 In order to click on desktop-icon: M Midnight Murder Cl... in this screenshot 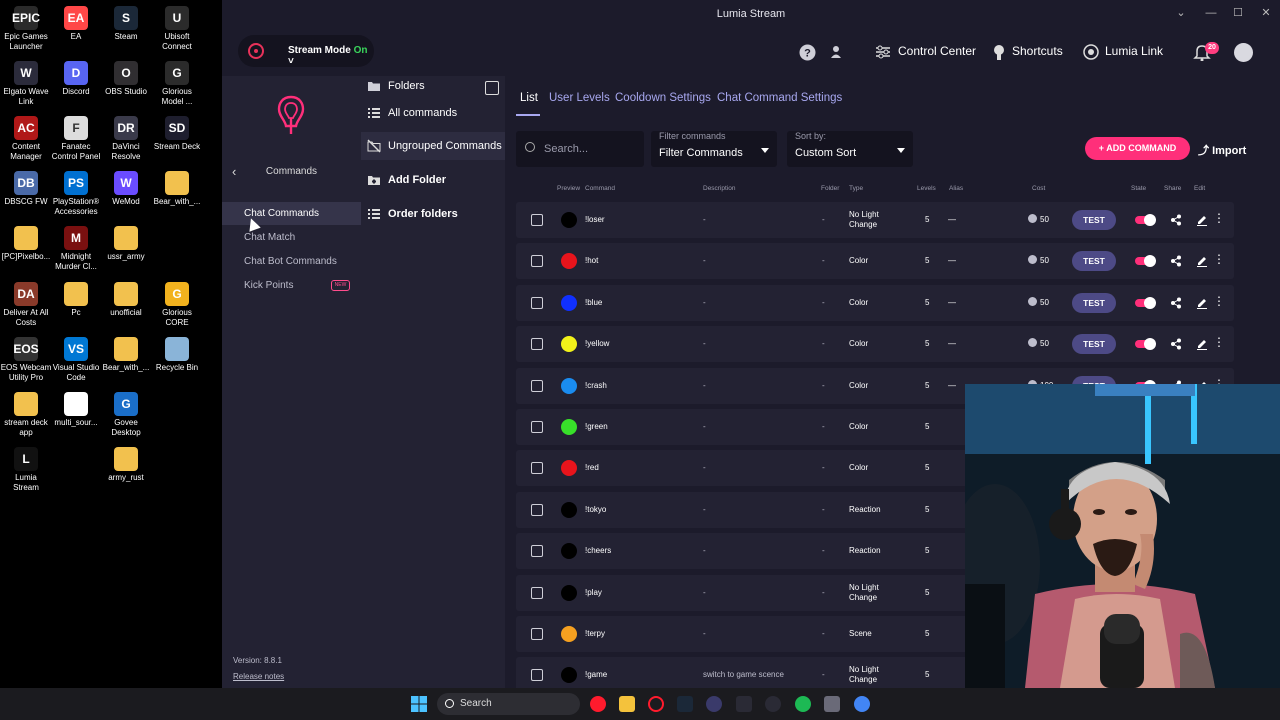, I will do `click(76, 249)`.